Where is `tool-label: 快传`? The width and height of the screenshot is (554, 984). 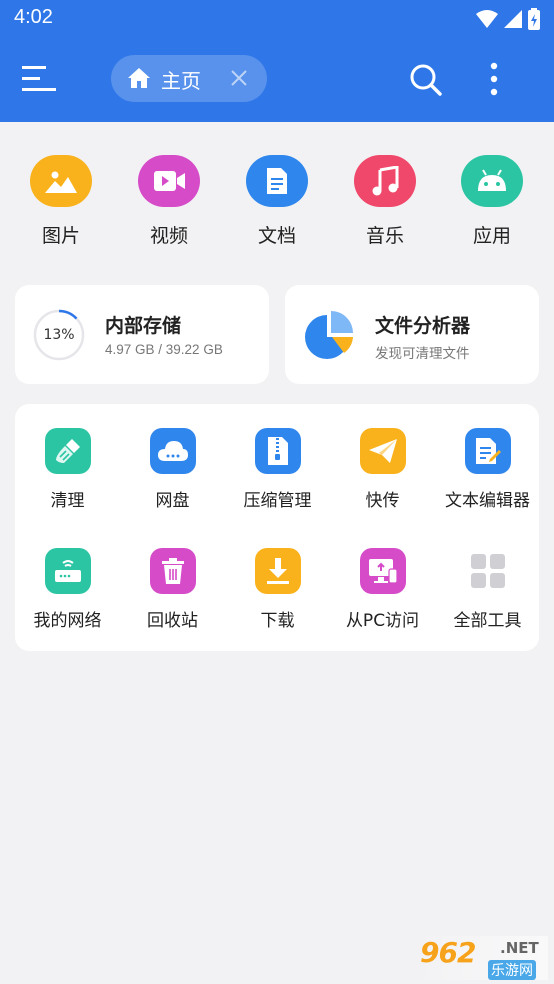 tool-label: 快传 is located at coordinates (382, 501).